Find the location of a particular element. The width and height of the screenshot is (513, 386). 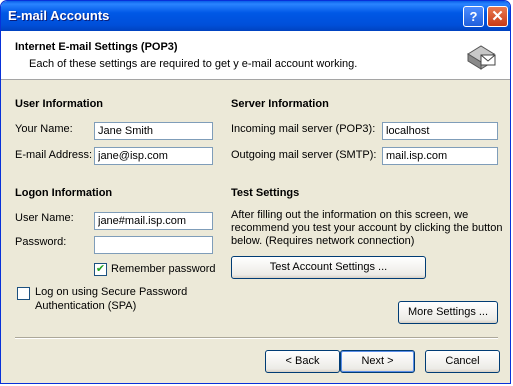

test-settings-heading: Test Settings is located at coordinates (265, 193).